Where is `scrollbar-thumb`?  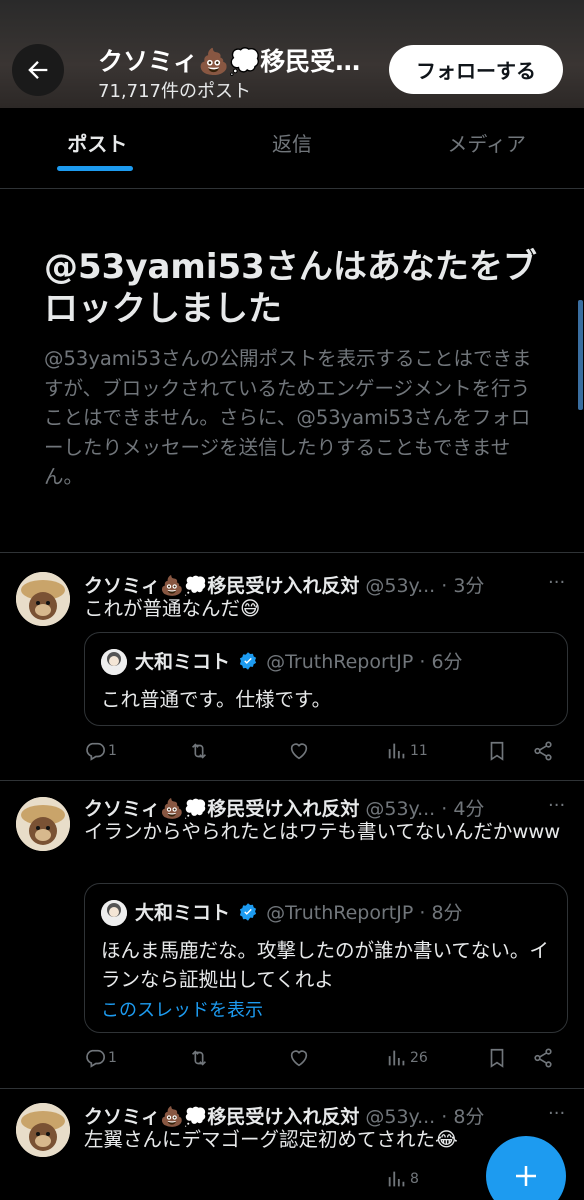
scrollbar-thumb is located at coordinates (580, 355).